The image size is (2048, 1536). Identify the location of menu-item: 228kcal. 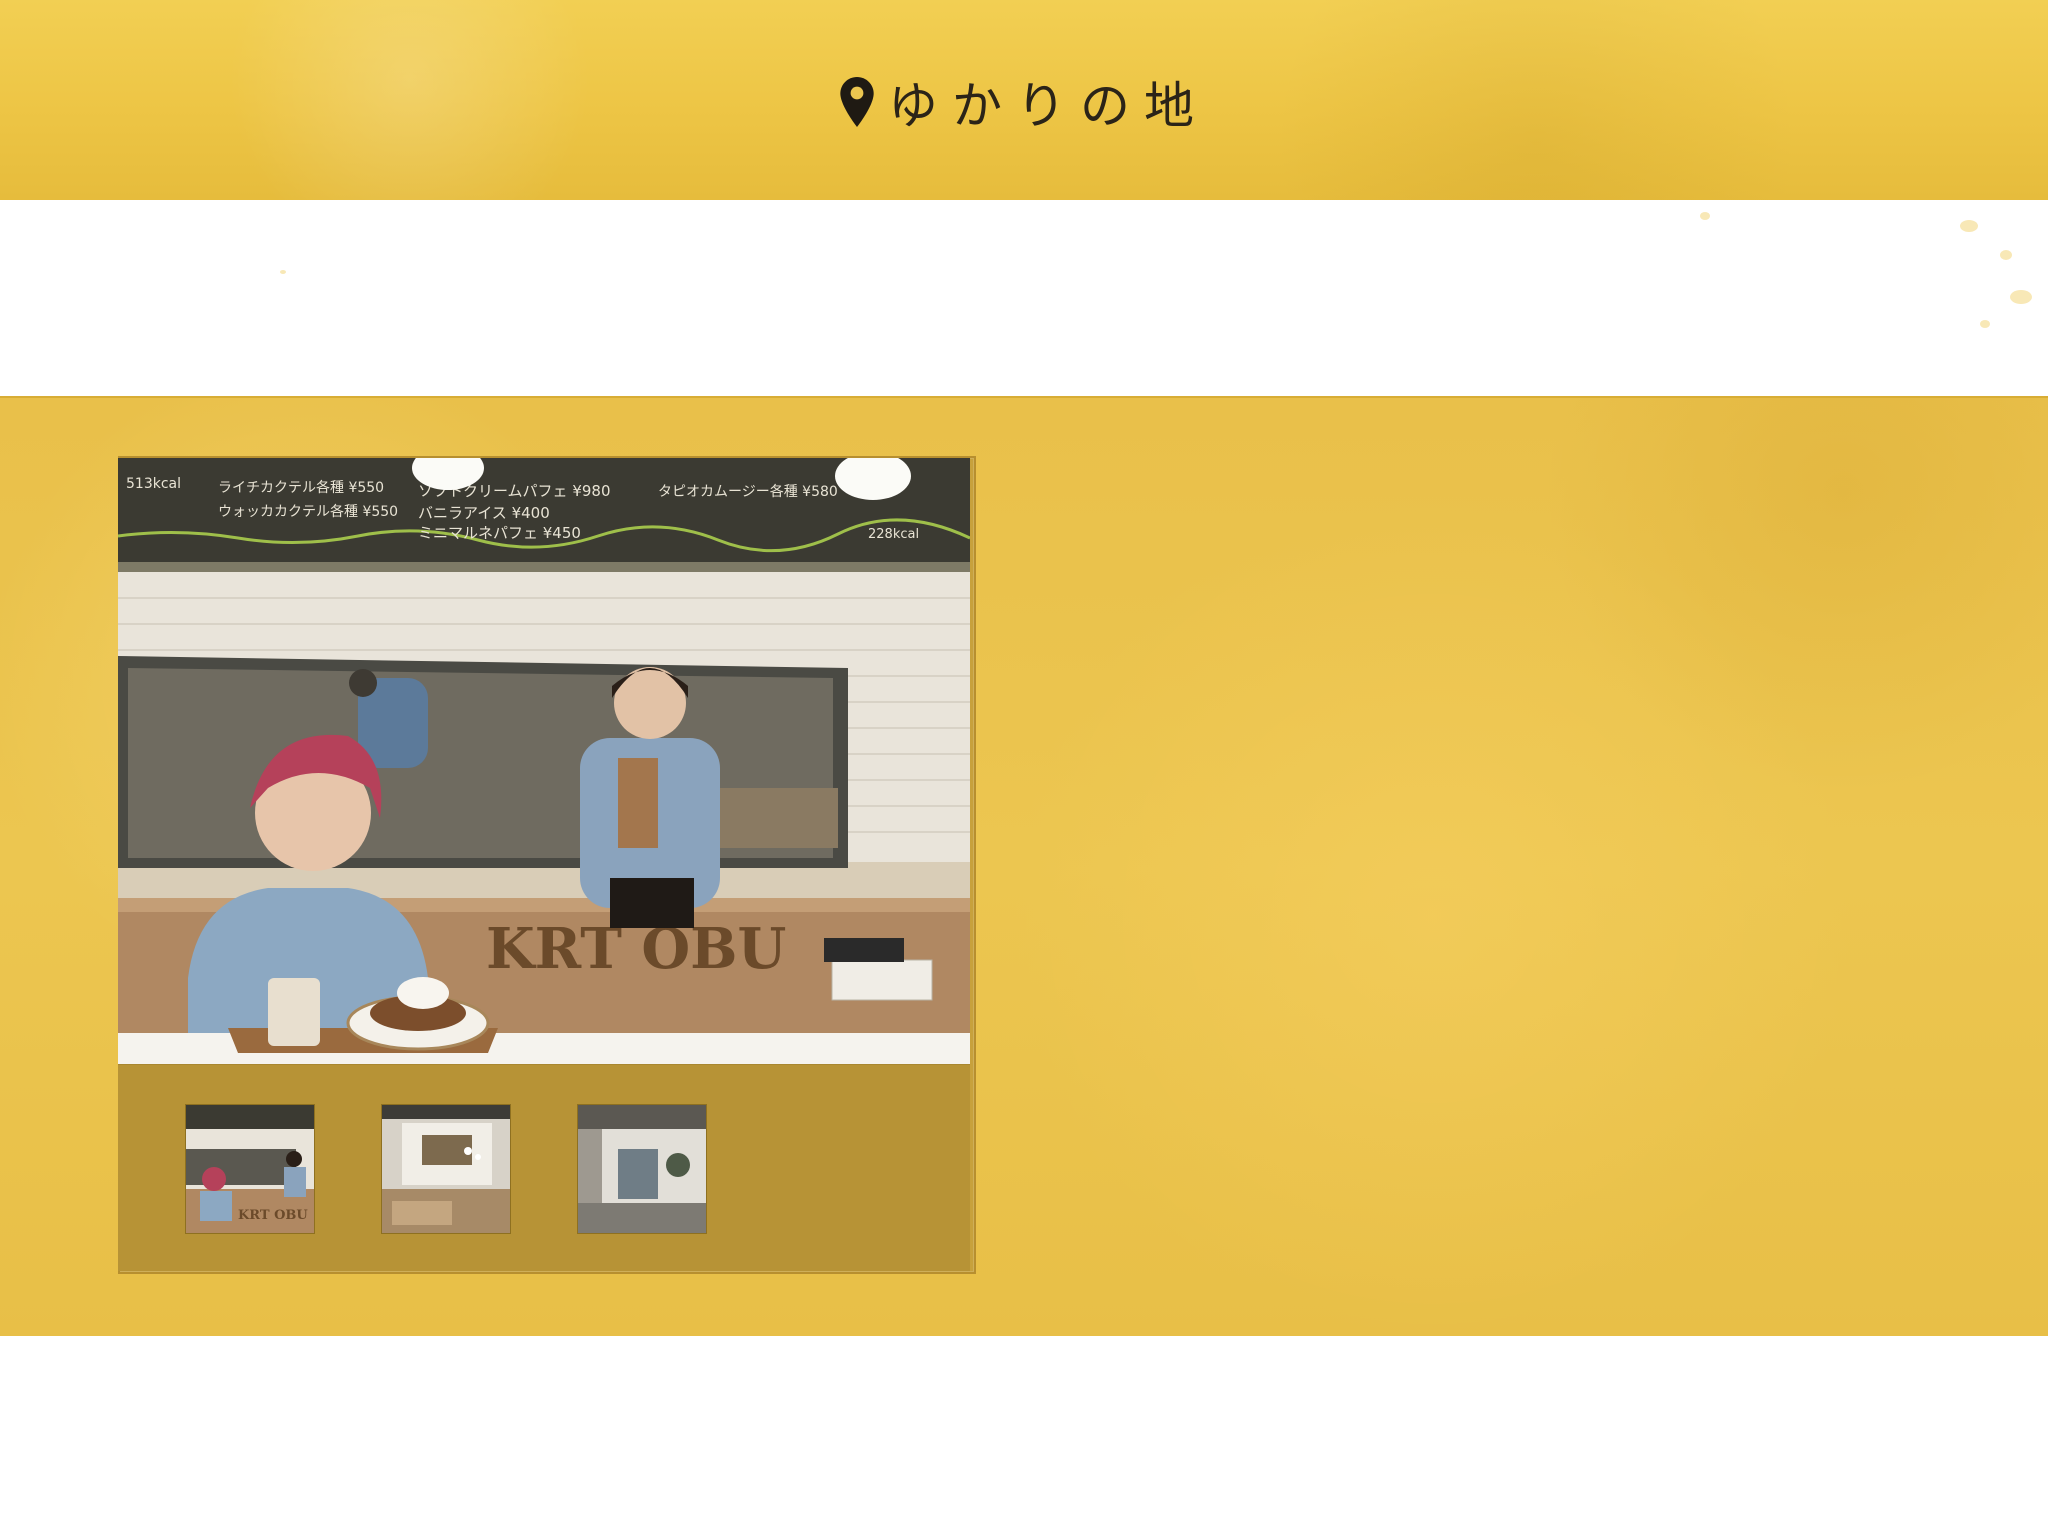
(893, 534).